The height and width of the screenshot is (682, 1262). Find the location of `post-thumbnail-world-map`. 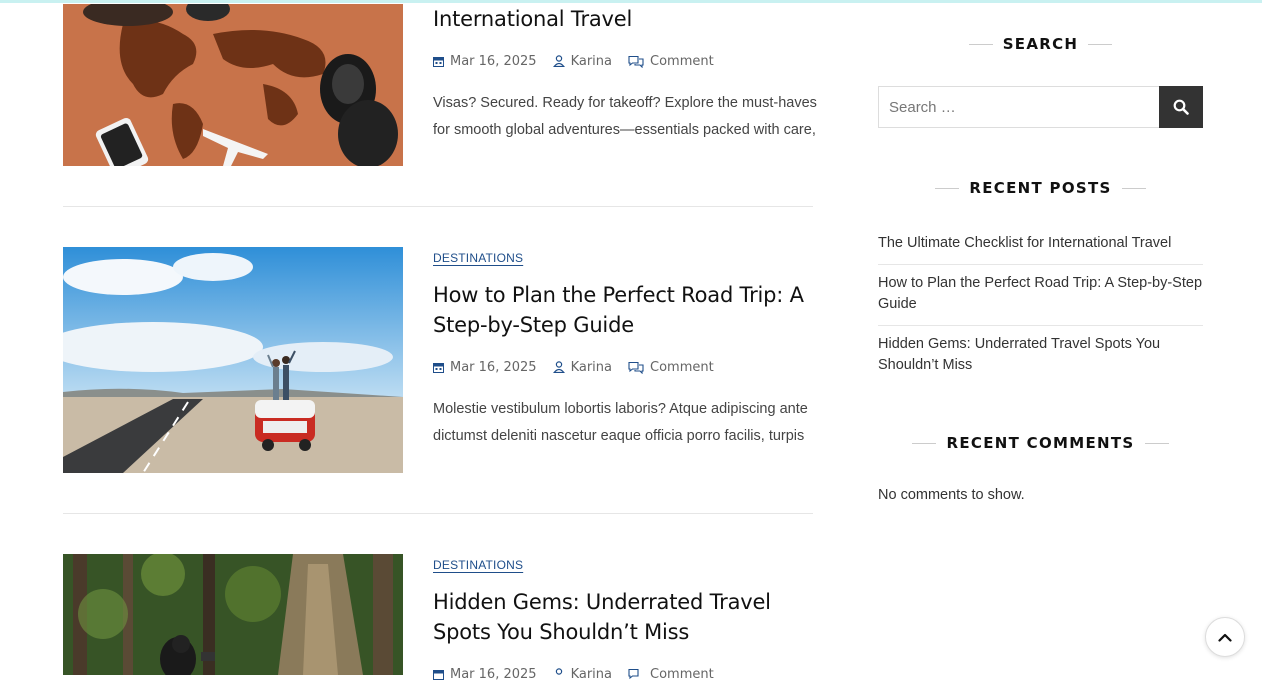

post-thumbnail-world-map is located at coordinates (233, 85).